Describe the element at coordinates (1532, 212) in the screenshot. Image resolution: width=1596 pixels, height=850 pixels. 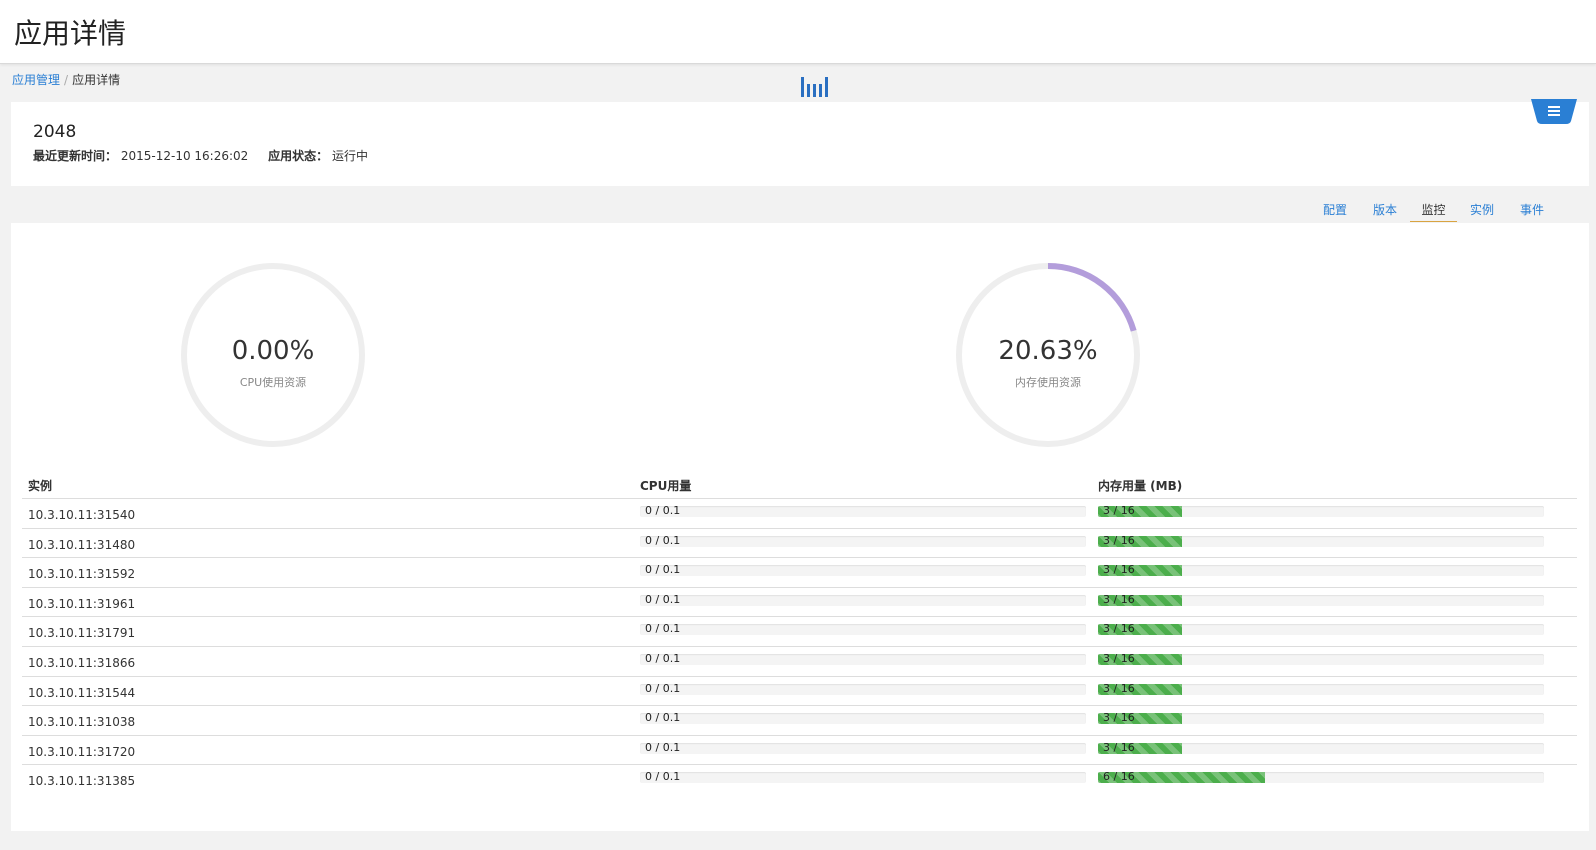
I see `tab-events: 事件` at that location.